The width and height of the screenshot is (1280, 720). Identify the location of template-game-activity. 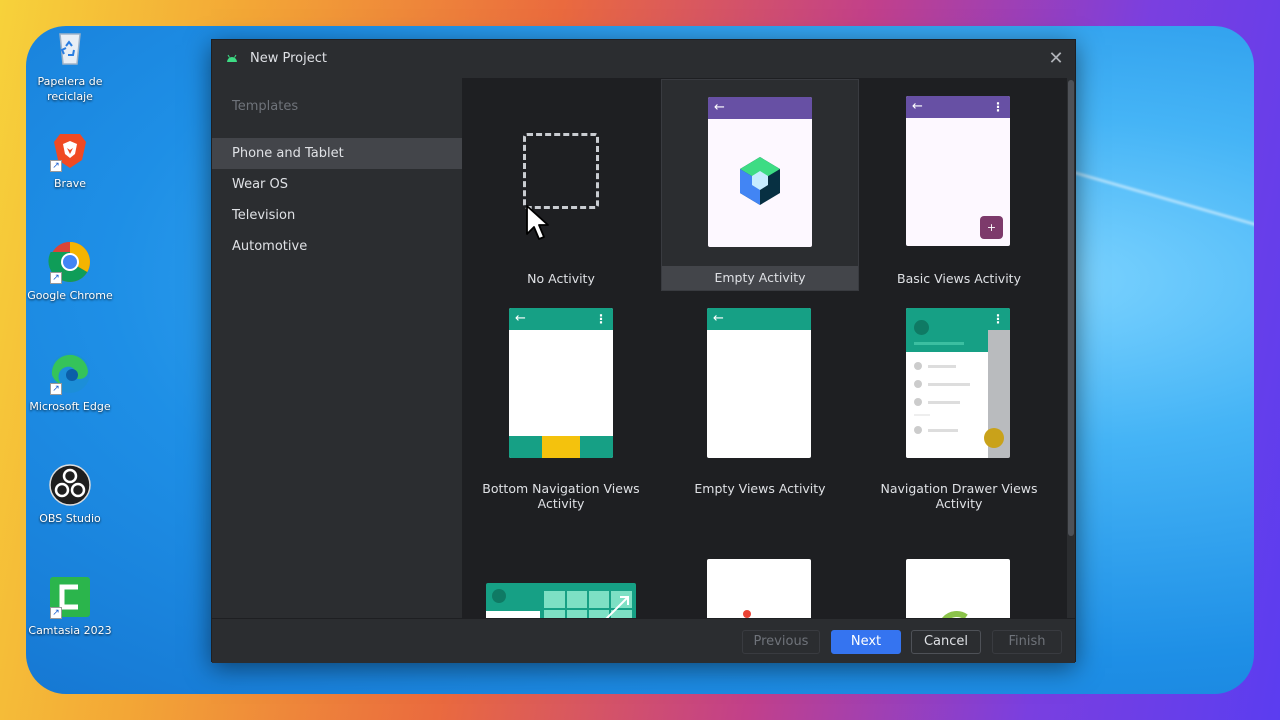
(760, 561).